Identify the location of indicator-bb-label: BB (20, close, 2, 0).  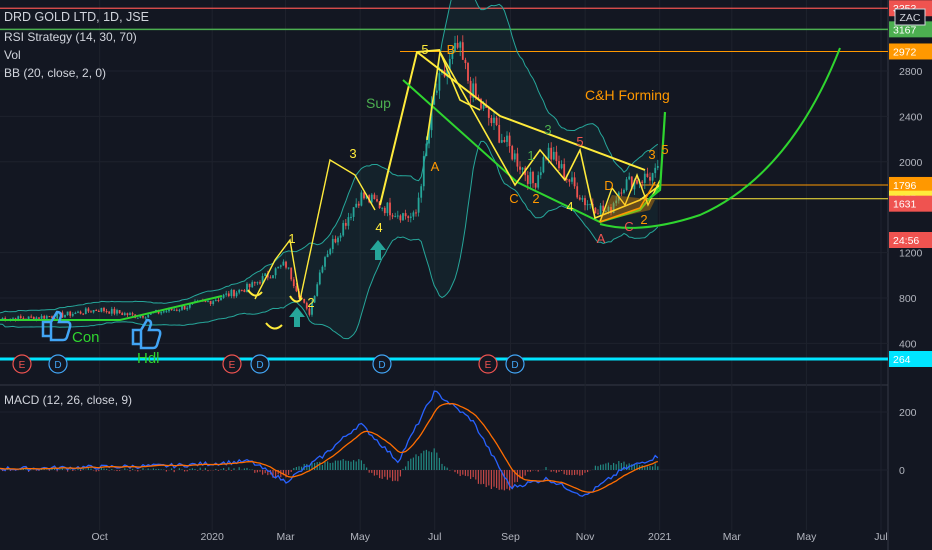
(55, 73).